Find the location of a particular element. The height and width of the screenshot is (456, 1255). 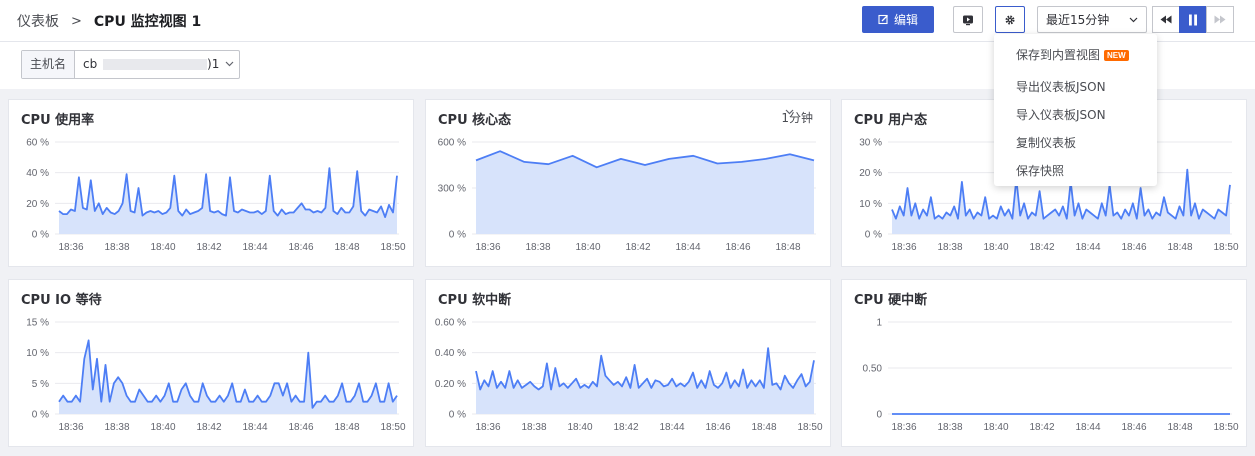

menu-item-copy-dashboard: 复制仪表板 is located at coordinates (1046, 142).